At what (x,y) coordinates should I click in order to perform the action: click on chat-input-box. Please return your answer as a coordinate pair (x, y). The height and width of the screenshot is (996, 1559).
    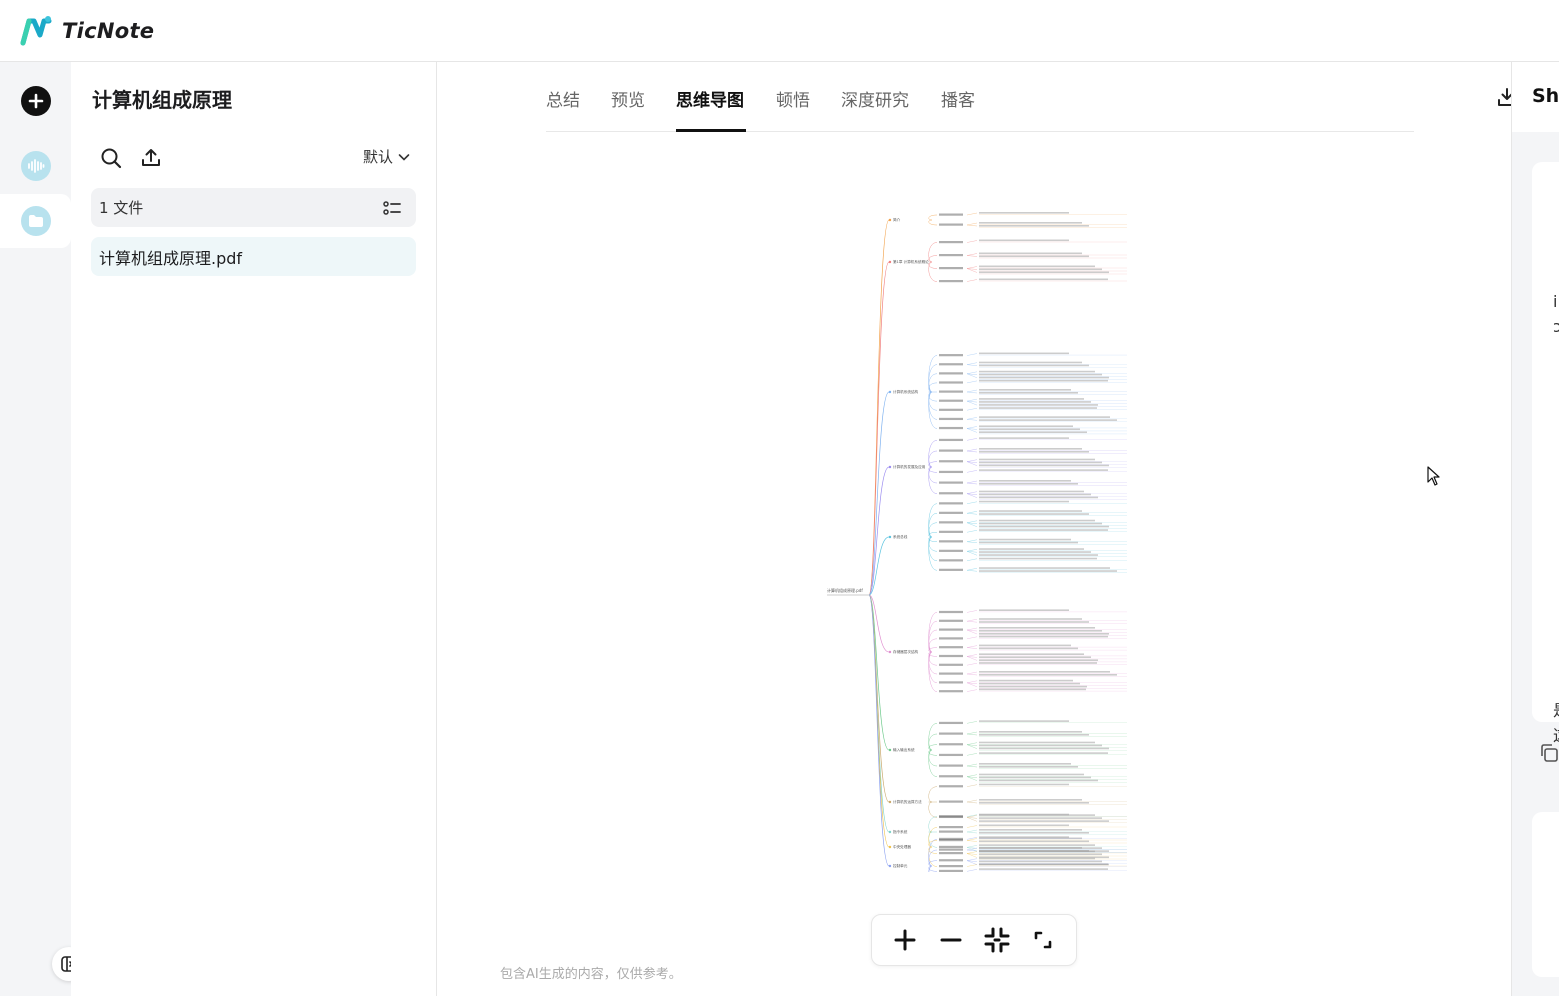
    Looking at the image, I should click on (1545, 894).